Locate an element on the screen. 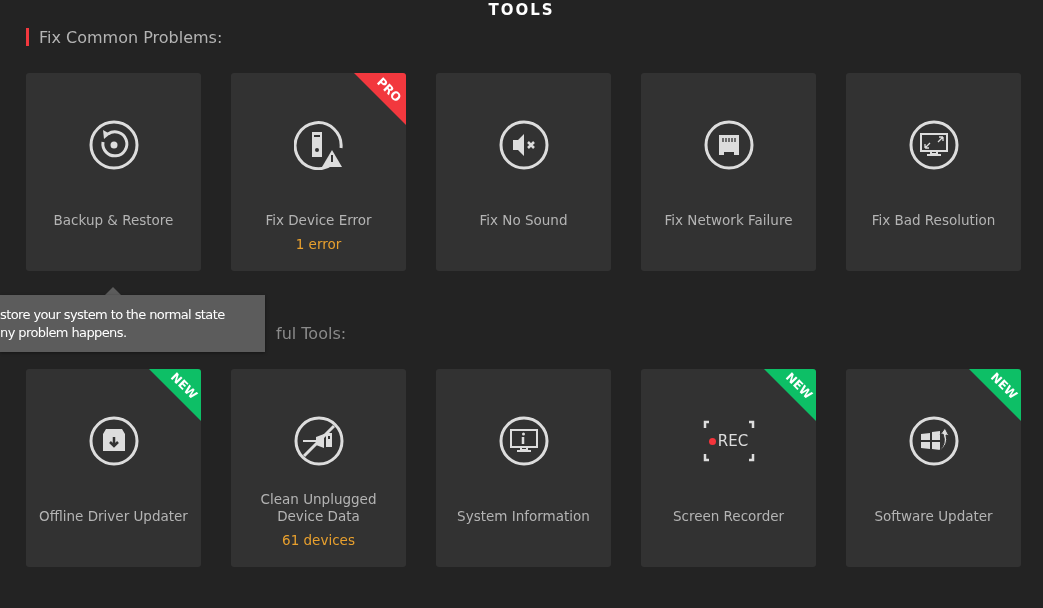  frame-corners-icon is located at coordinates (728, 441).